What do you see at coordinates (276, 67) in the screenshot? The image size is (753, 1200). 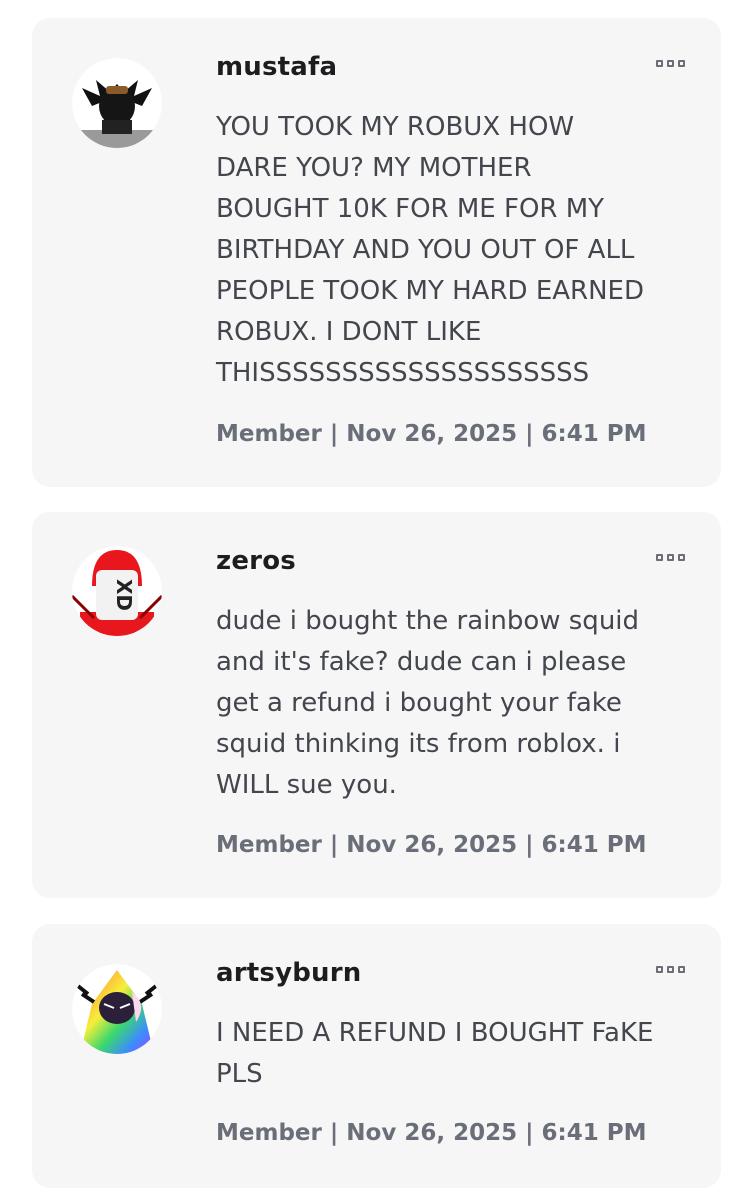 I see `username: mustafa` at bounding box center [276, 67].